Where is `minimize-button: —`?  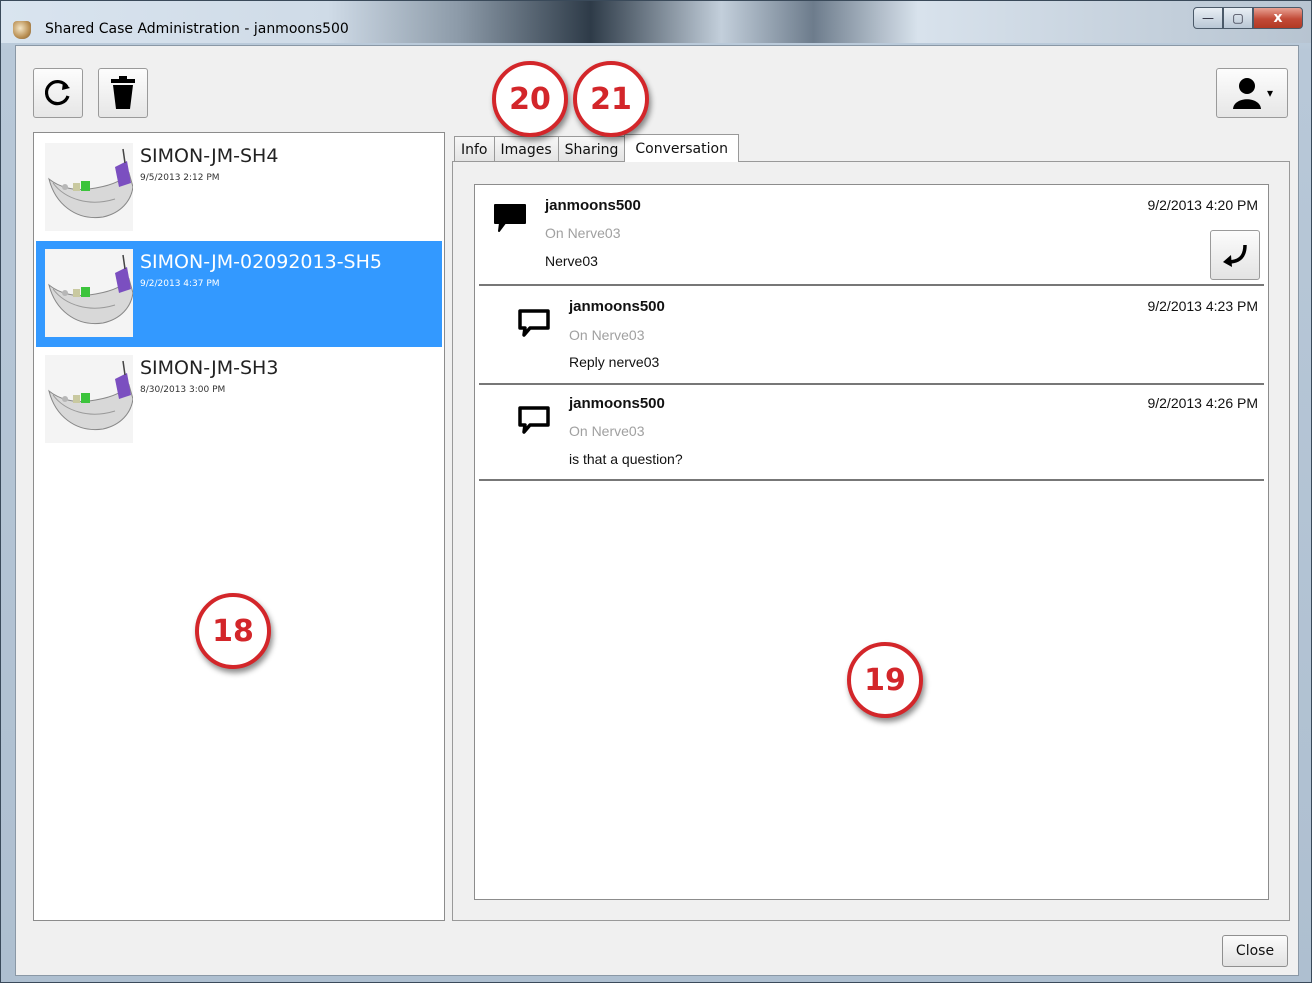
minimize-button: — is located at coordinates (1208, 18).